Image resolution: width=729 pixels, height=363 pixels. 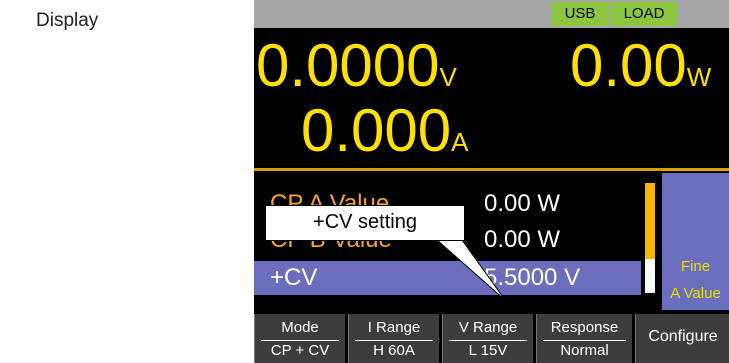 What do you see at coordinates (460, 142) in the screenshot?
I see `current-unit: A` at bounding box center [460, 142].